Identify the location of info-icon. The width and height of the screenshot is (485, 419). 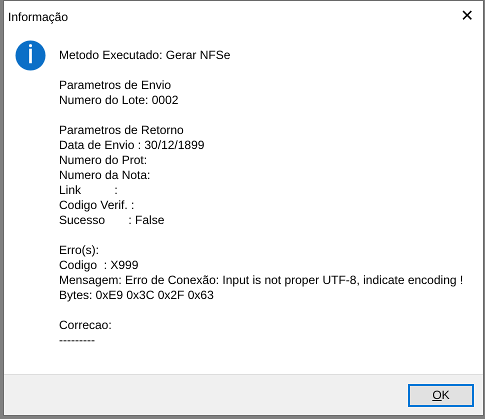
(30, 55).